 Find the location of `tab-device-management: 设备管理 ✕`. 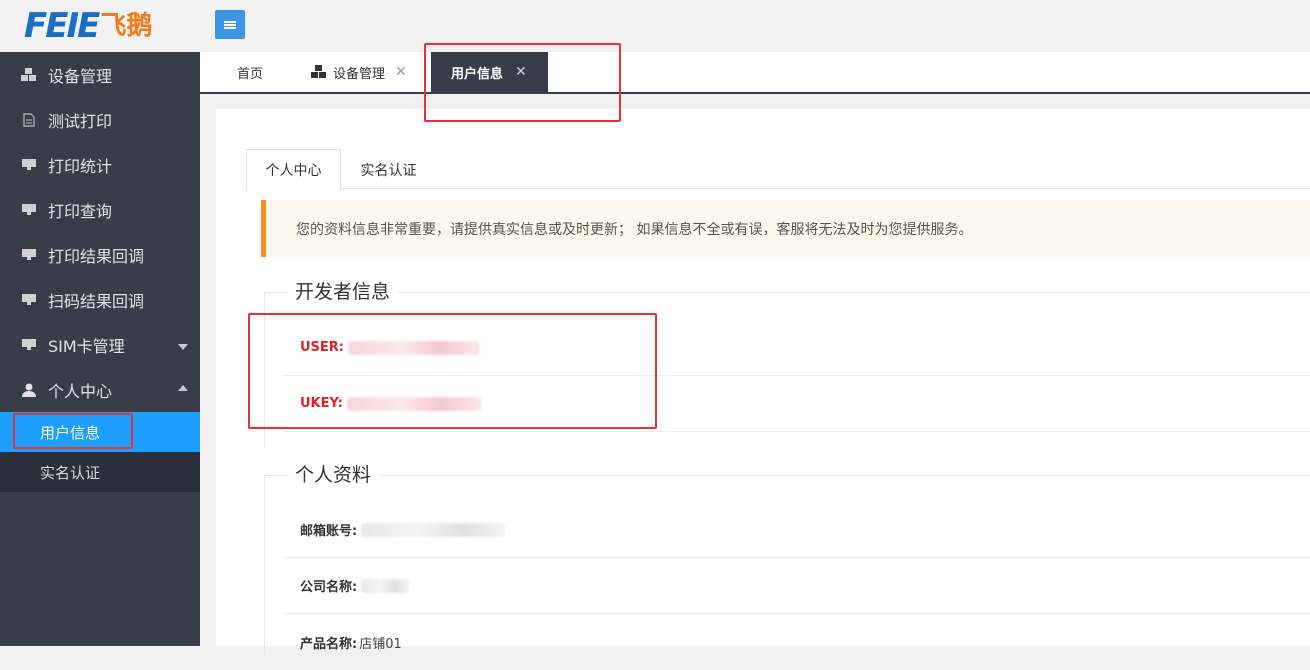

tab-device-management: 设备管理 ✕ is located at coordinates (359, 72).